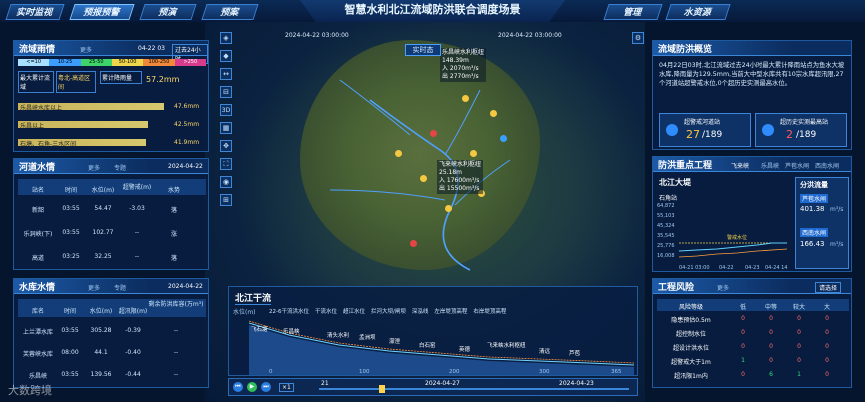 This screenshot has height=402, width=865. Describe the element at coordinates (94, 167) in the screenshot. I see `river-more-link: 更多` at that location.